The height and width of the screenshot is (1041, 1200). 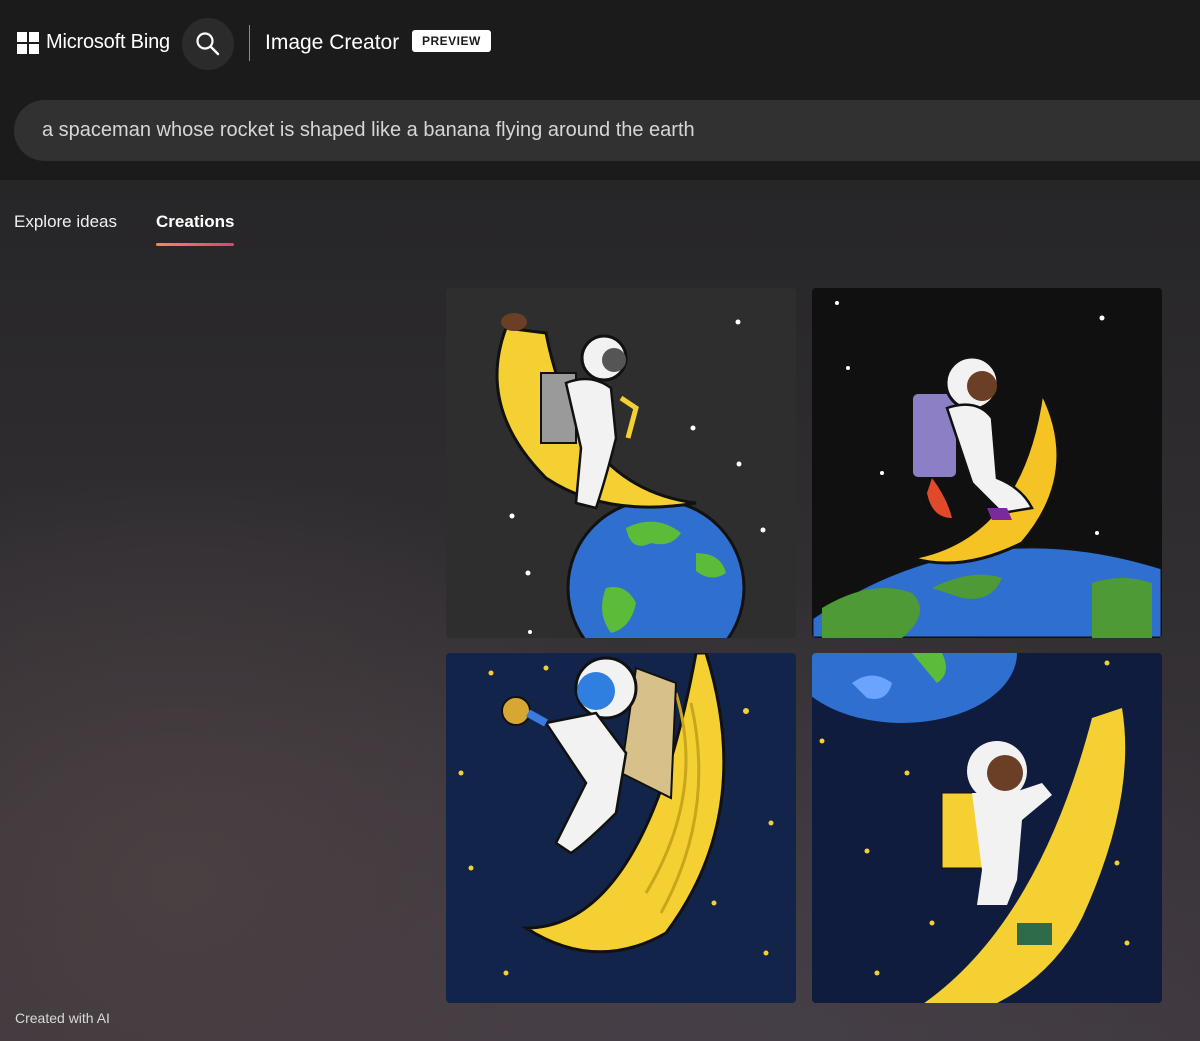 I want to click on tab-creations: Creations, so click(x=195, y=229).